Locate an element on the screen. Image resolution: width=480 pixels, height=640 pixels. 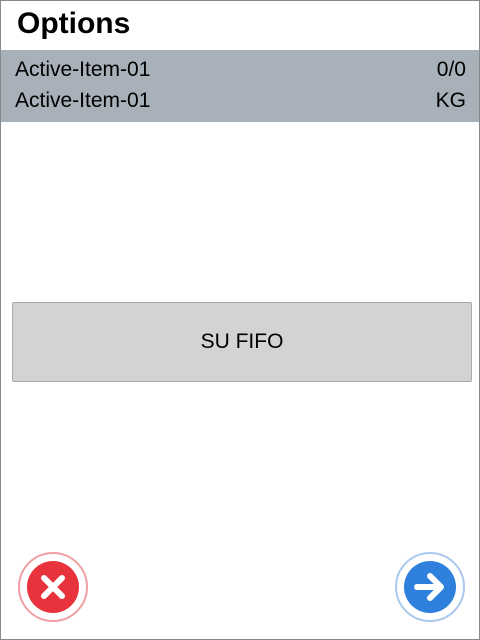
page-title: Options is located at coordinates (74, 23).